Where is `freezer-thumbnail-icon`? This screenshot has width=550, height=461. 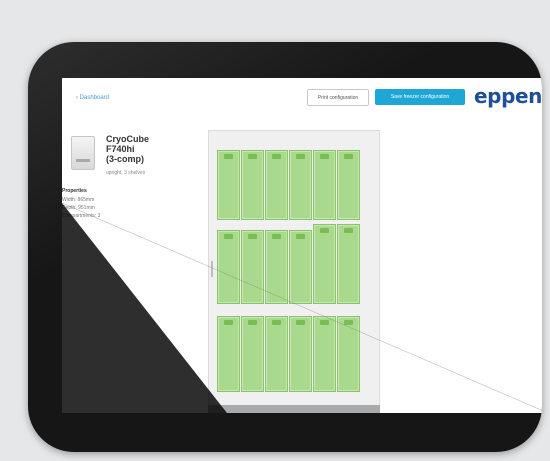 freezer-thumbnail-icon is located at coordinates (83, 153).